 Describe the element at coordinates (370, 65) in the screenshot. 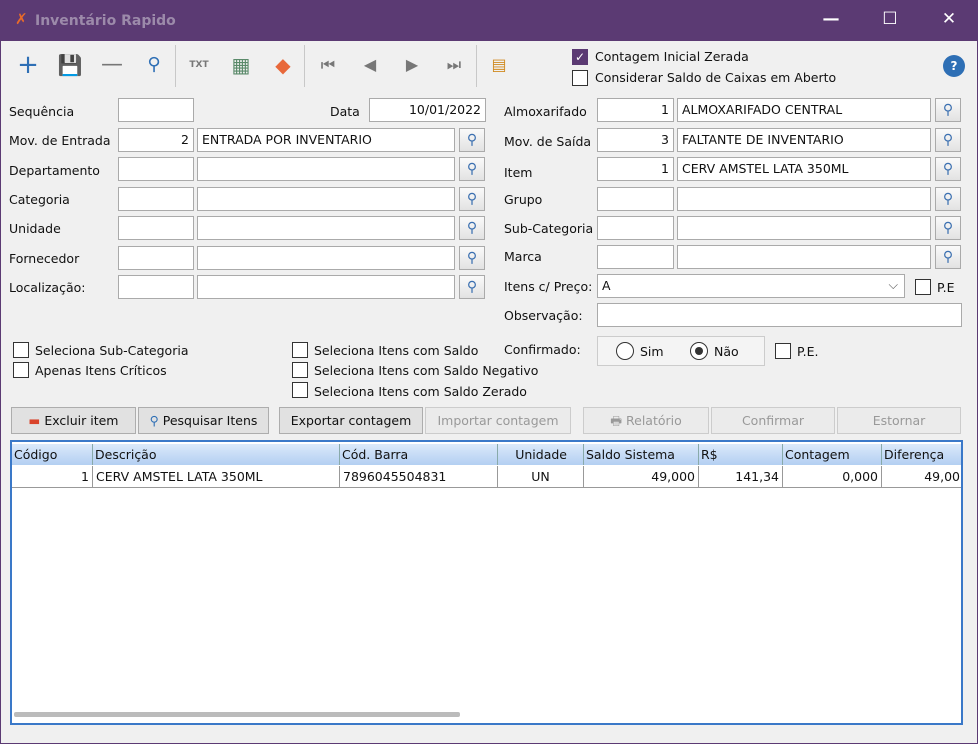

I see `prev-icon: ◀` at that location.